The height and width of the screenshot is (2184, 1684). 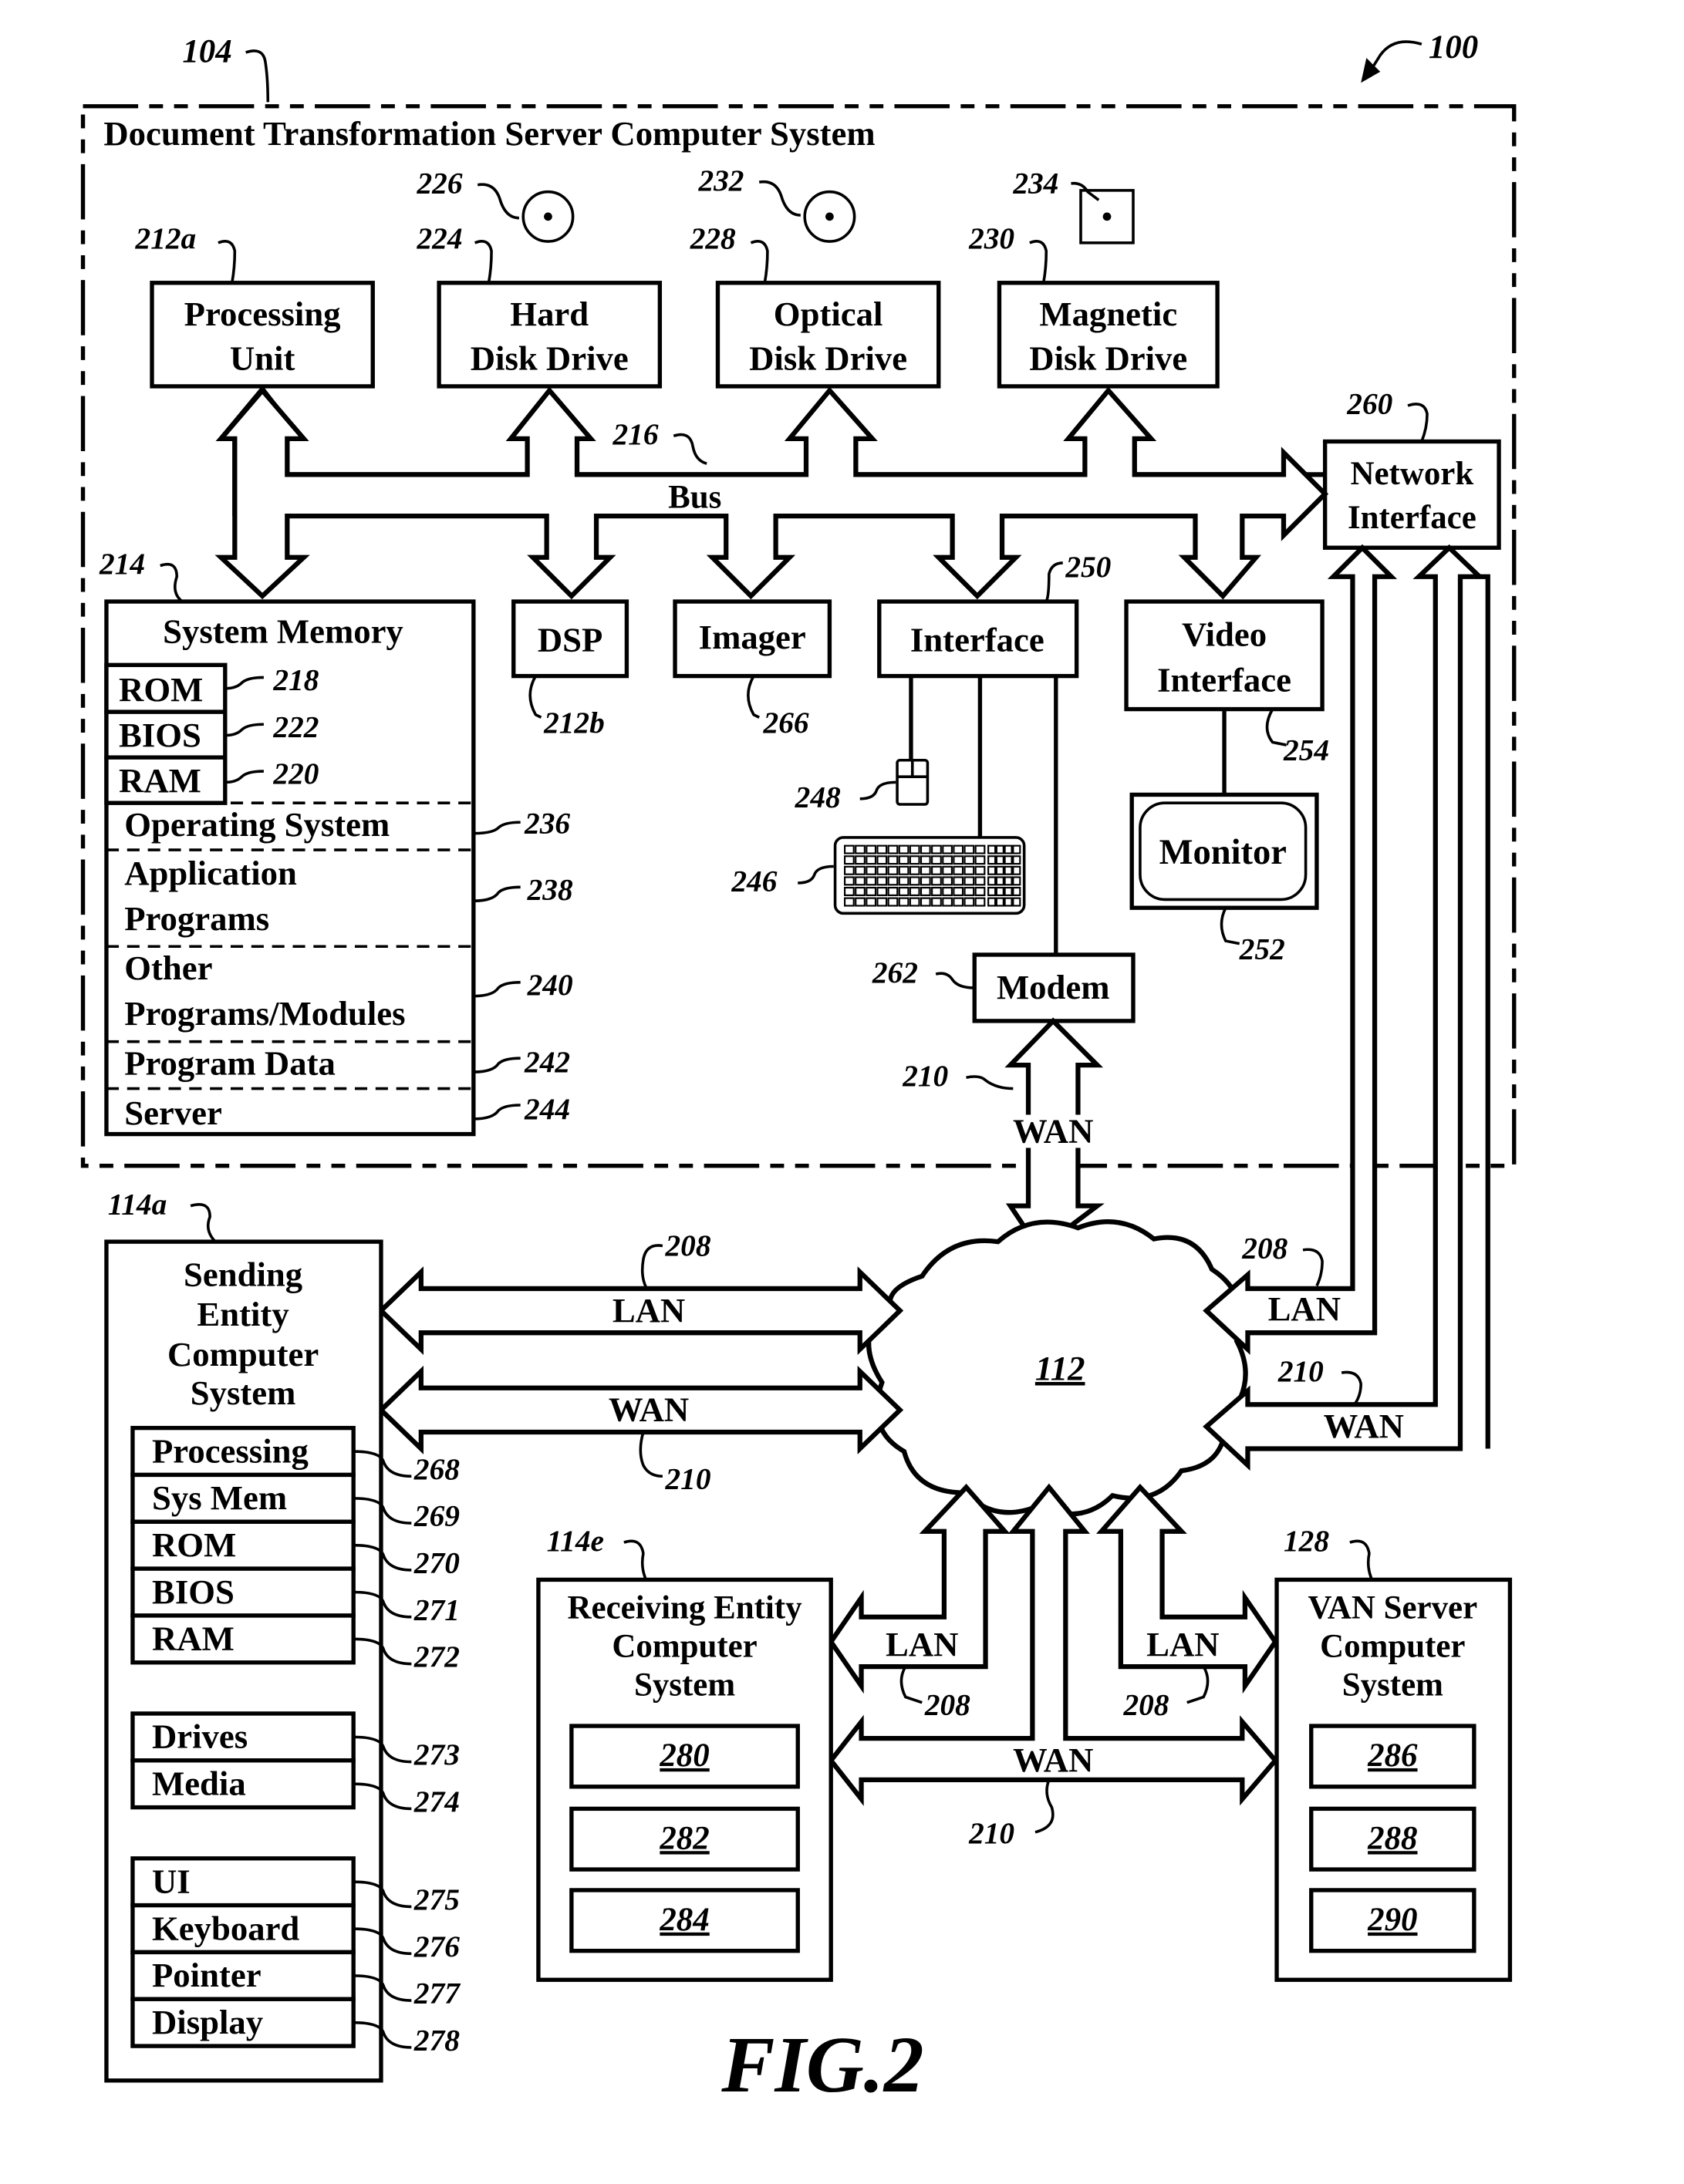 What do you see at coordinates (684, 1838) in the screenshot?
I see `recv-item-282: 282` at bounding box center [684, 1838].